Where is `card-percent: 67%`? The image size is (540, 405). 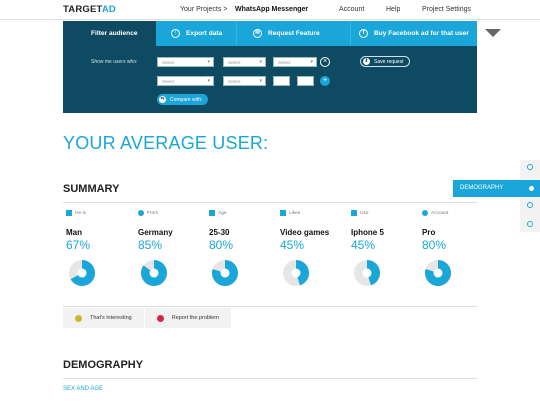 card-percent: 67% is located at coordinates (78, 245).